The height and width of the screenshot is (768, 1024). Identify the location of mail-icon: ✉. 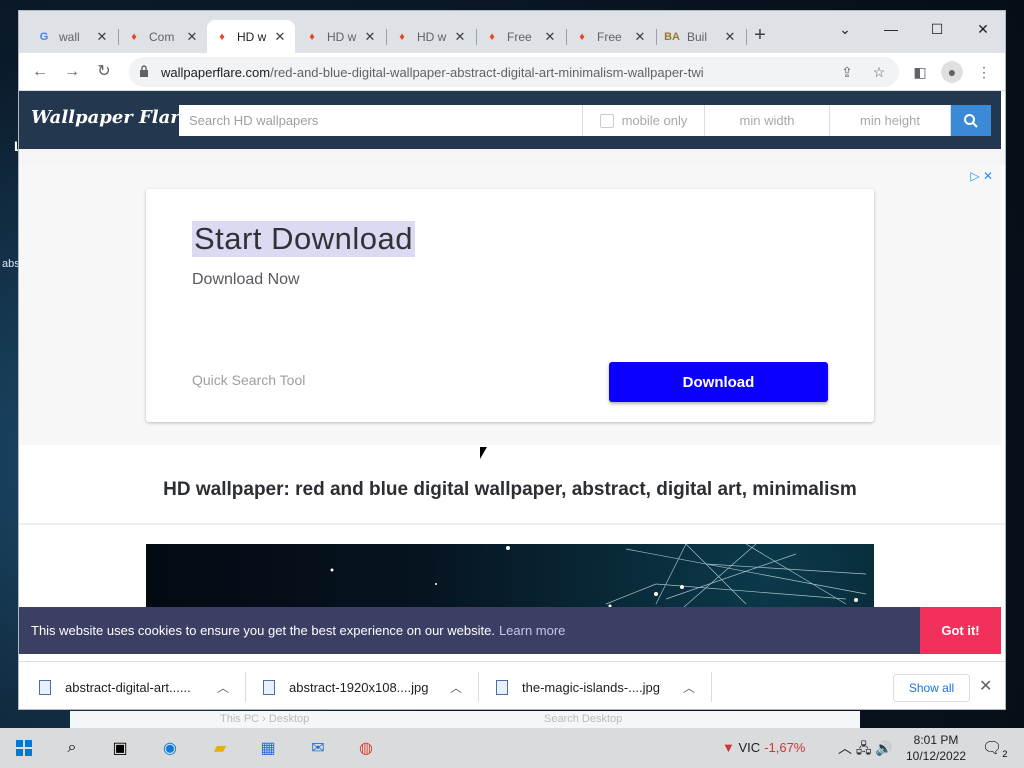
(318, 748).